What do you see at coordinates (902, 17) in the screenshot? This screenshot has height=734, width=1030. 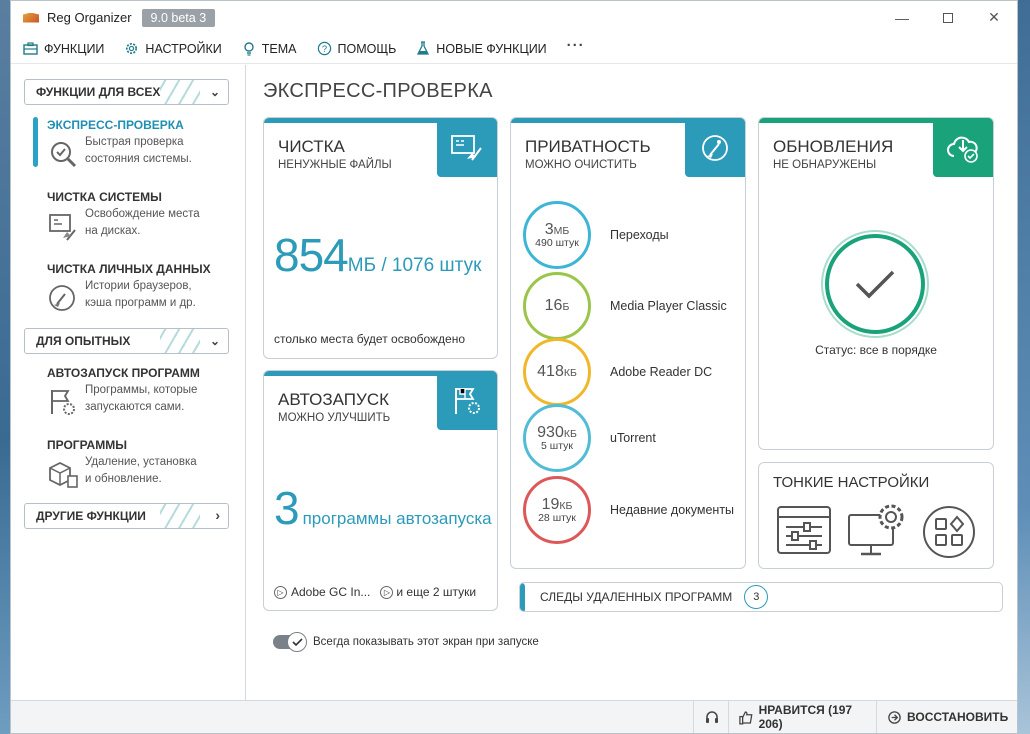 I see `minimize-button: —` at bounding box center [902, 17].